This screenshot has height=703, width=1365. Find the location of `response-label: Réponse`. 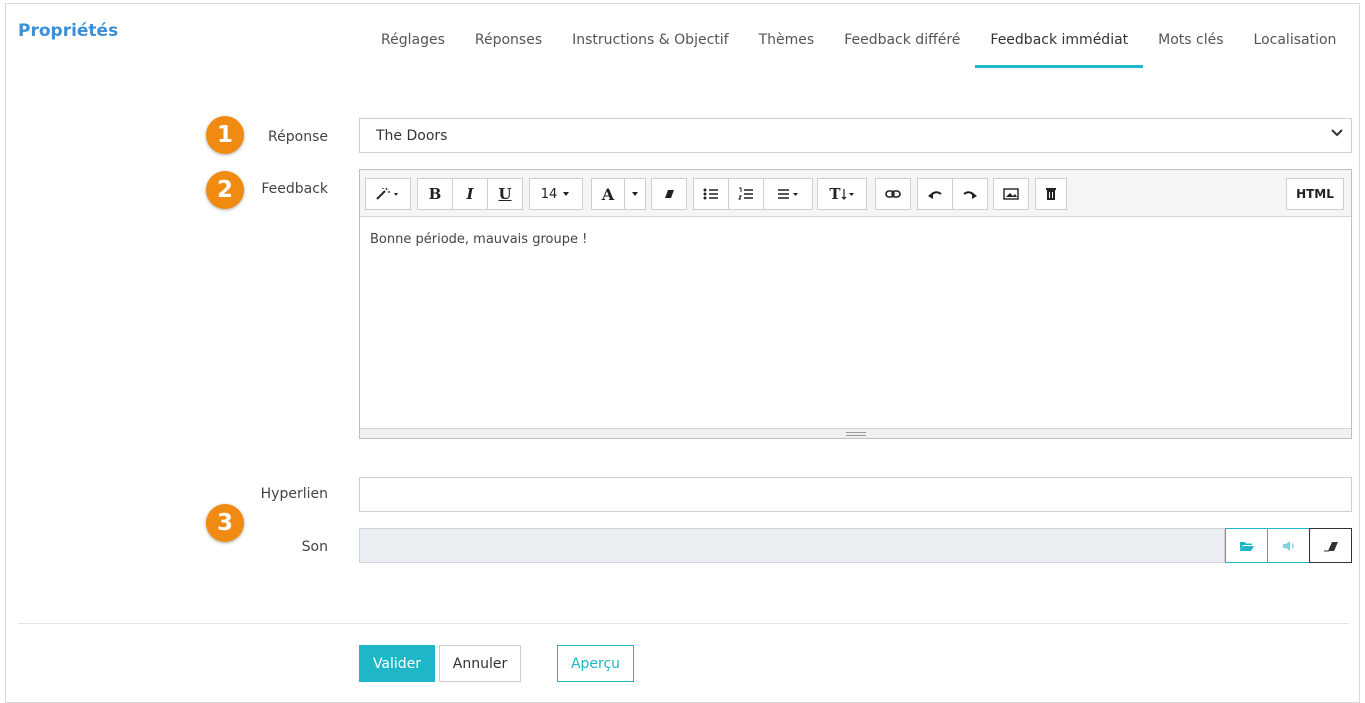

response-label: Réponse is located at coordinates (298, 137).